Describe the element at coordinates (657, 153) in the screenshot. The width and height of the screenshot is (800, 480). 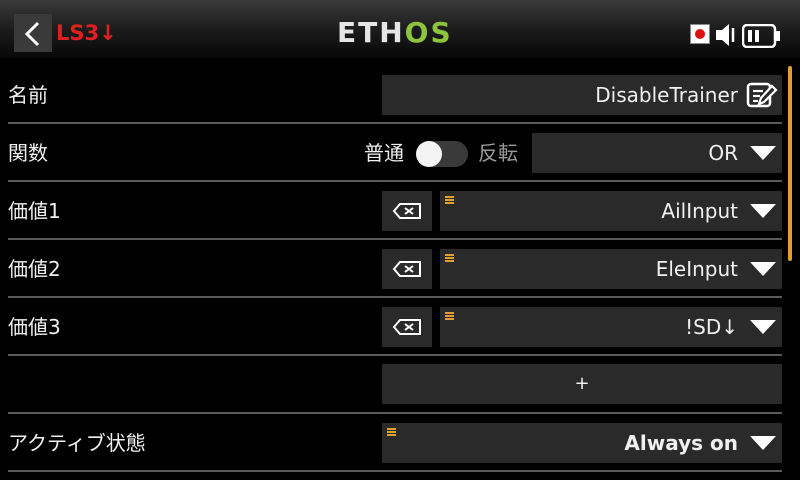
I see `function-dropdown: OR` at that location.